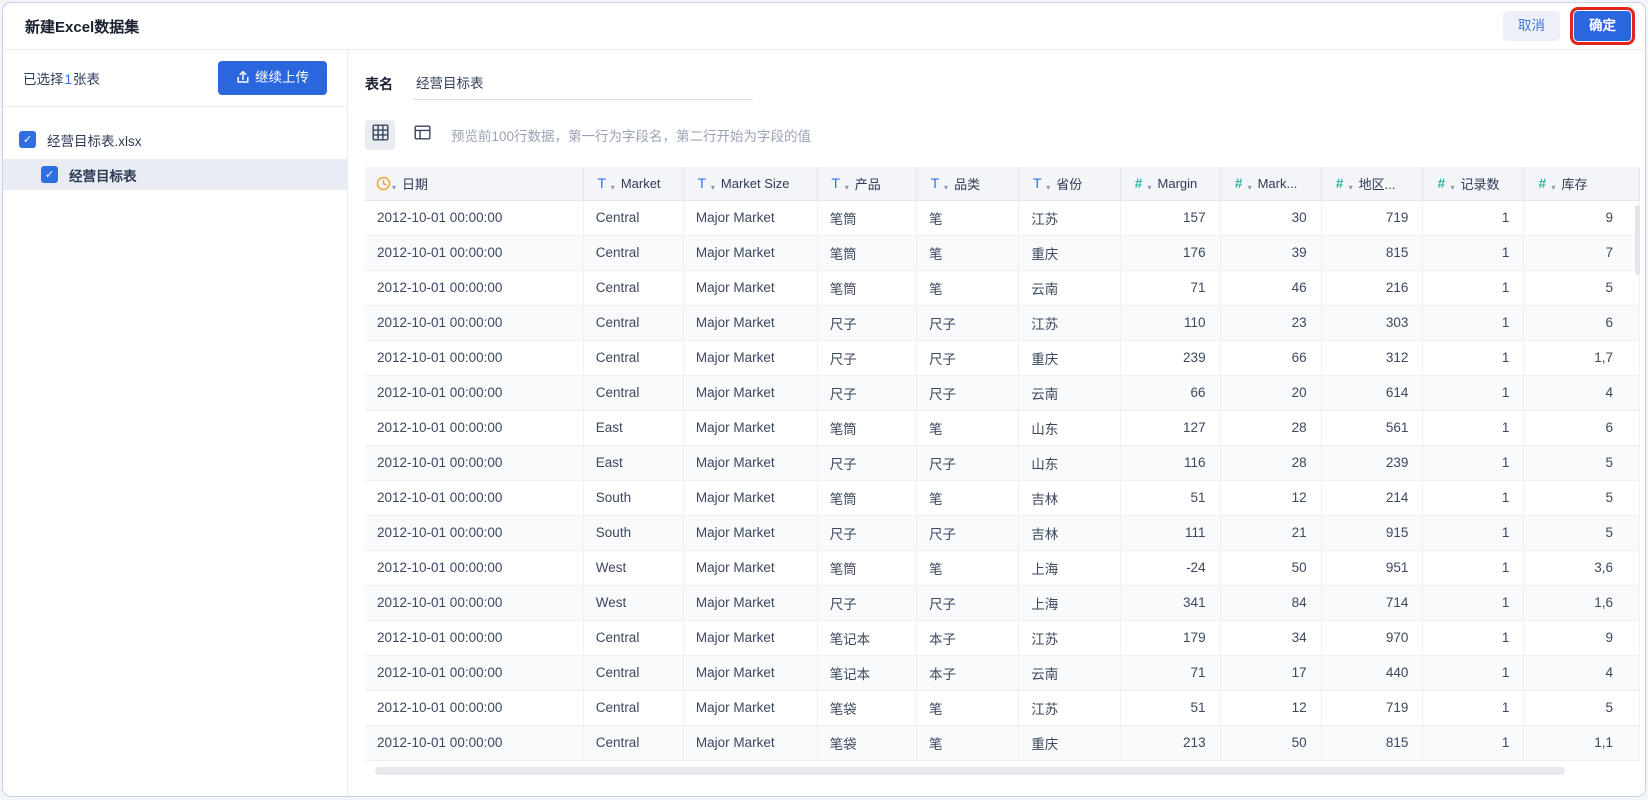 Image resolution: width=1648 pixels, height=800 pixels. What do you see at coordinates (49, 174) in the screenshot?
I see `sheet-checkbox: ✓` at bounding box center [49, 174].